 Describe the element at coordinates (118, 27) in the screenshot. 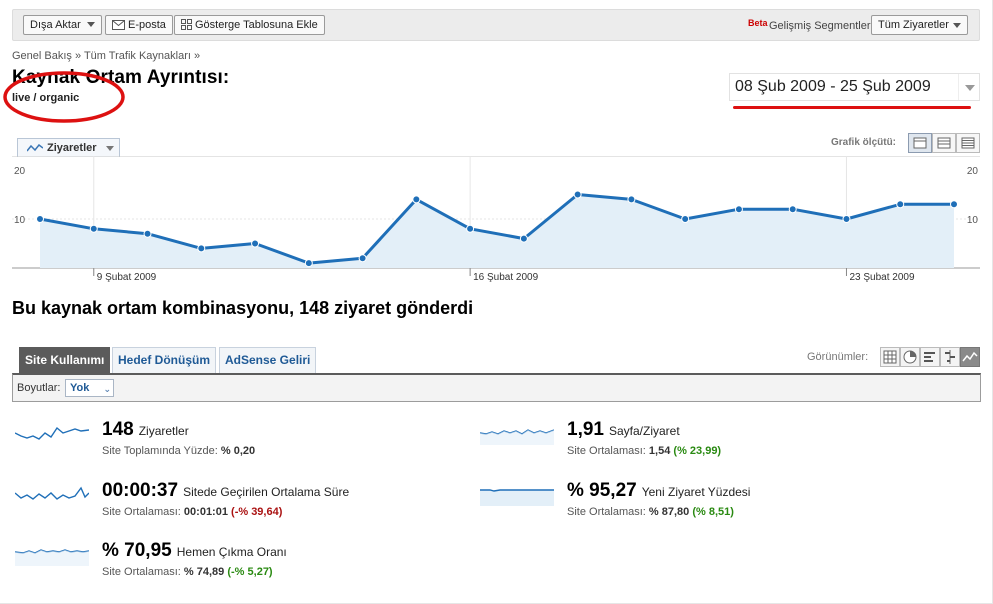

I see `envelope-icon` at that location.